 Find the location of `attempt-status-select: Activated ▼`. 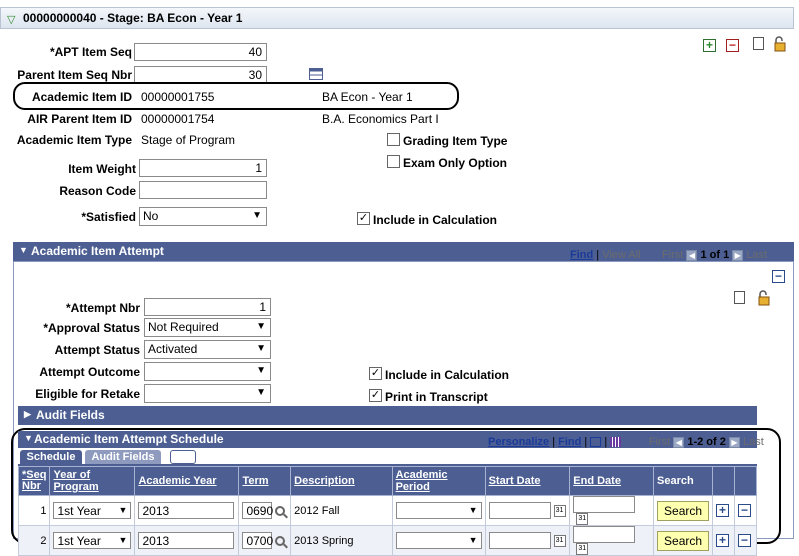

attempt-status-select: Activated ▼ is located at coordinates (207, 349).